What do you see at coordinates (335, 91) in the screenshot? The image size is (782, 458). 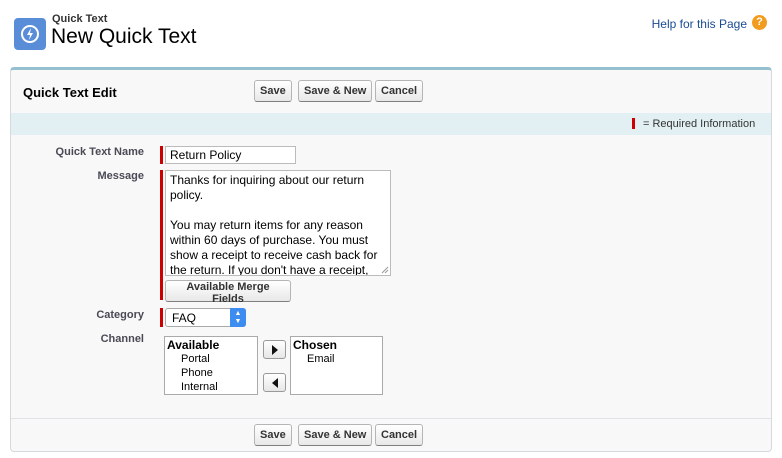 I see `save-new-button-top: Save & New` at bounding box center [335, 91].